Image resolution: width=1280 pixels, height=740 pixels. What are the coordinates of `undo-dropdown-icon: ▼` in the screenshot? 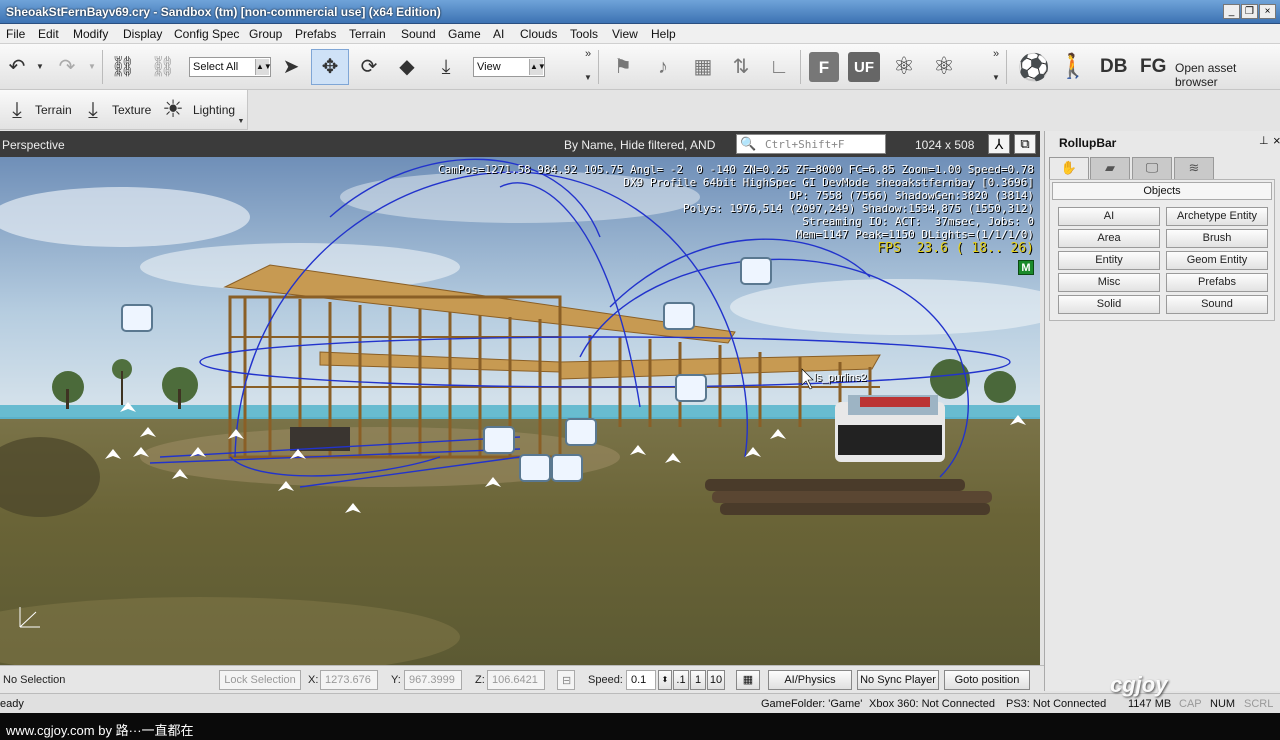 It's located at (40, 67).